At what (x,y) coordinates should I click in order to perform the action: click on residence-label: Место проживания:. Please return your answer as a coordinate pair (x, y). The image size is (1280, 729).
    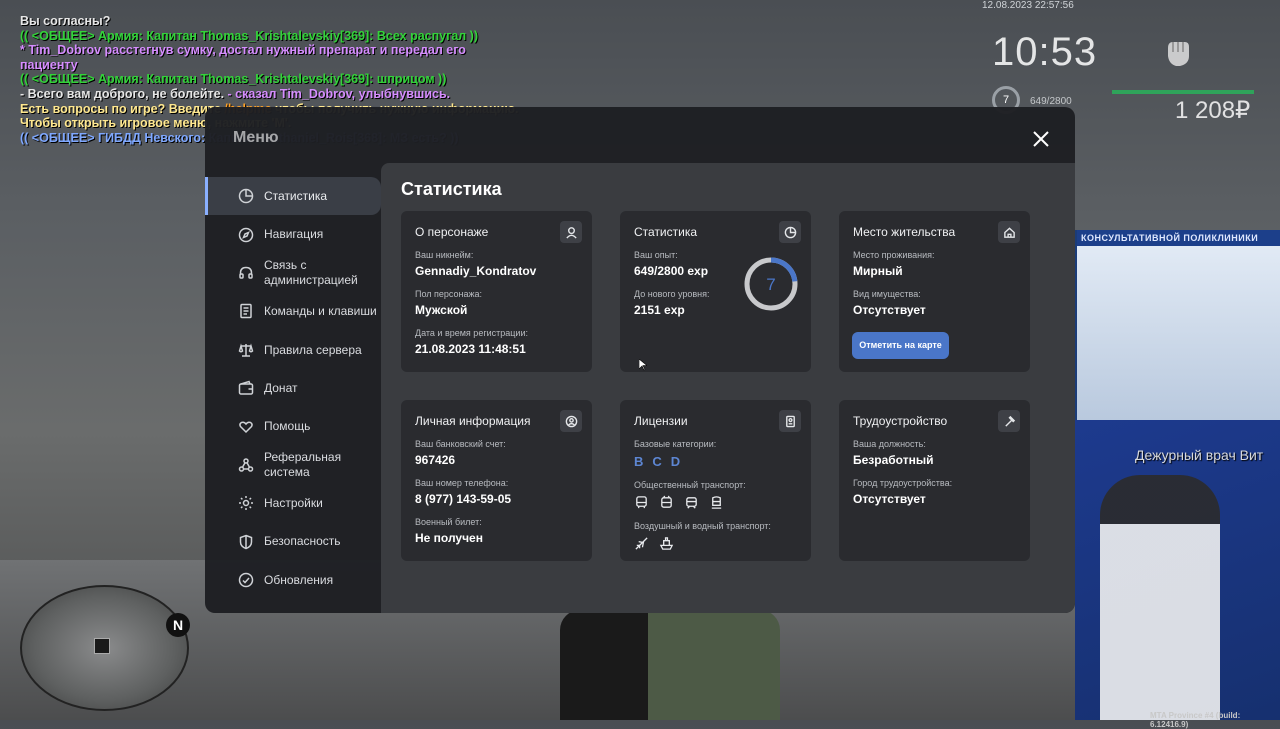
    Looking at the image, I should click on (894, 255).